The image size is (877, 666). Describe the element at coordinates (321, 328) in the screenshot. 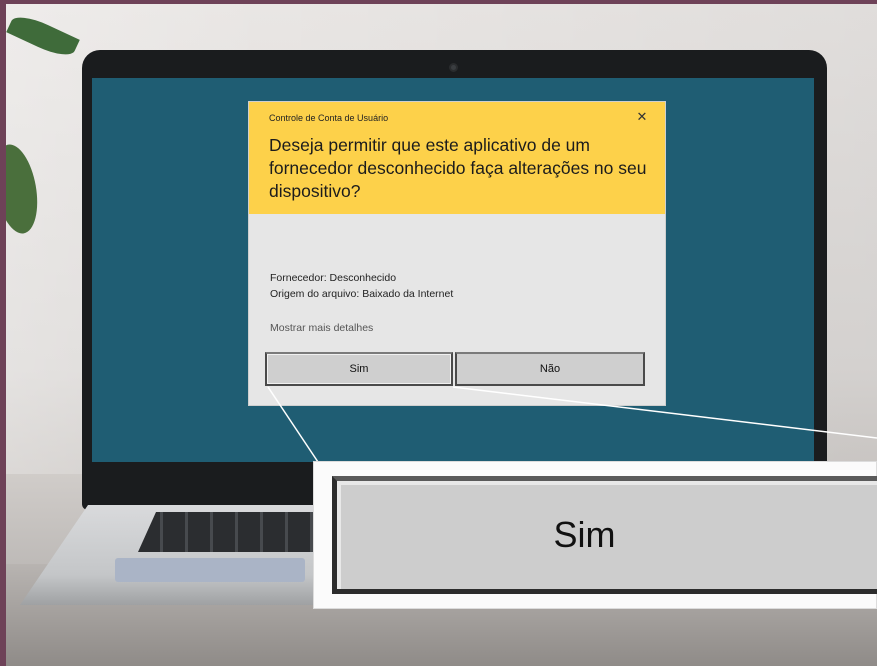

I see `show-more-details-link: Mostrar mais detalhes` at that location.